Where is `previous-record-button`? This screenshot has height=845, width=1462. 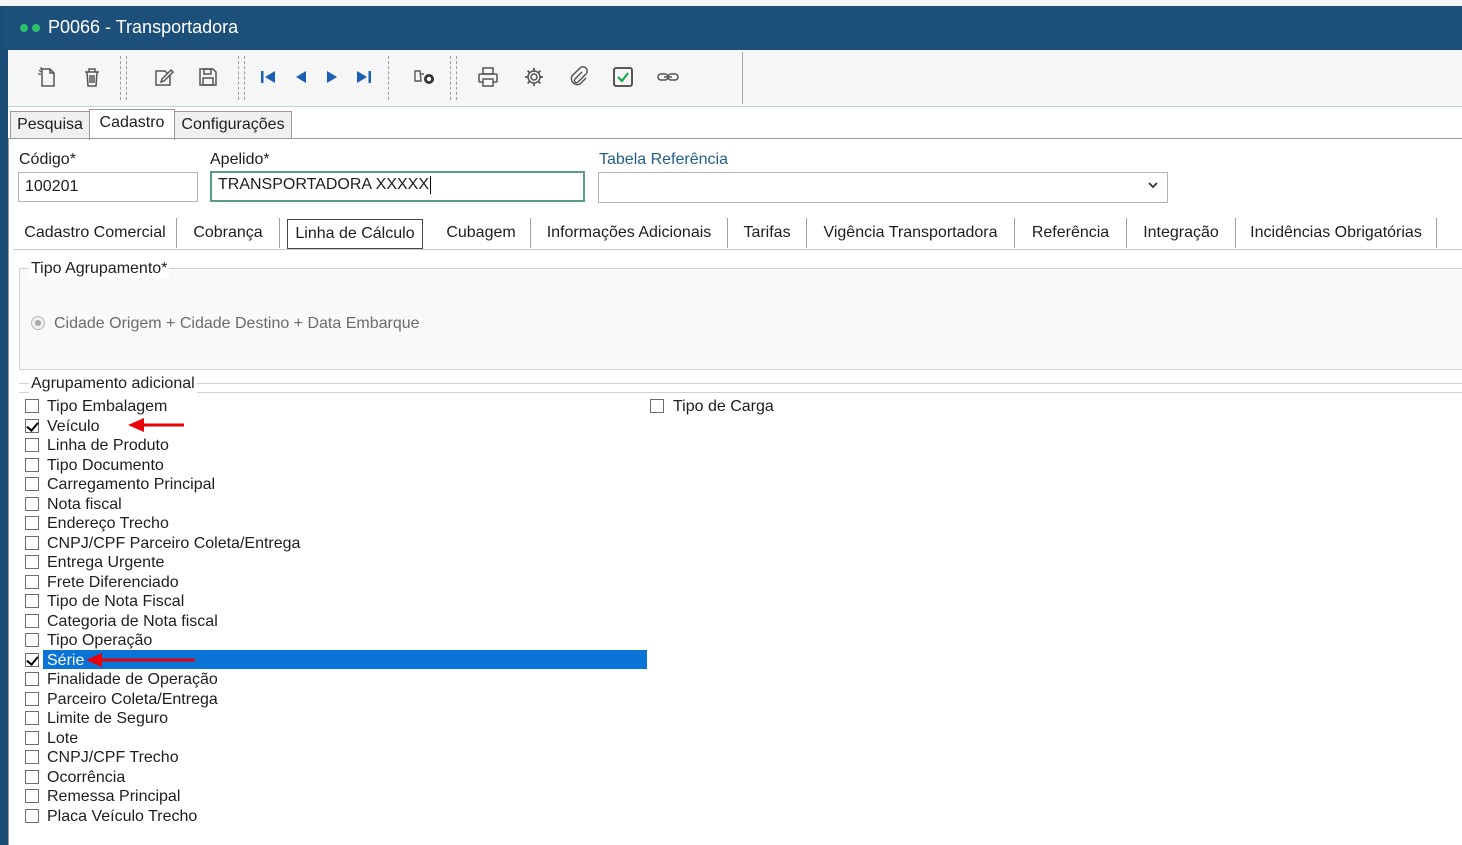 previous-record-button is located at coordinates (301, 77).